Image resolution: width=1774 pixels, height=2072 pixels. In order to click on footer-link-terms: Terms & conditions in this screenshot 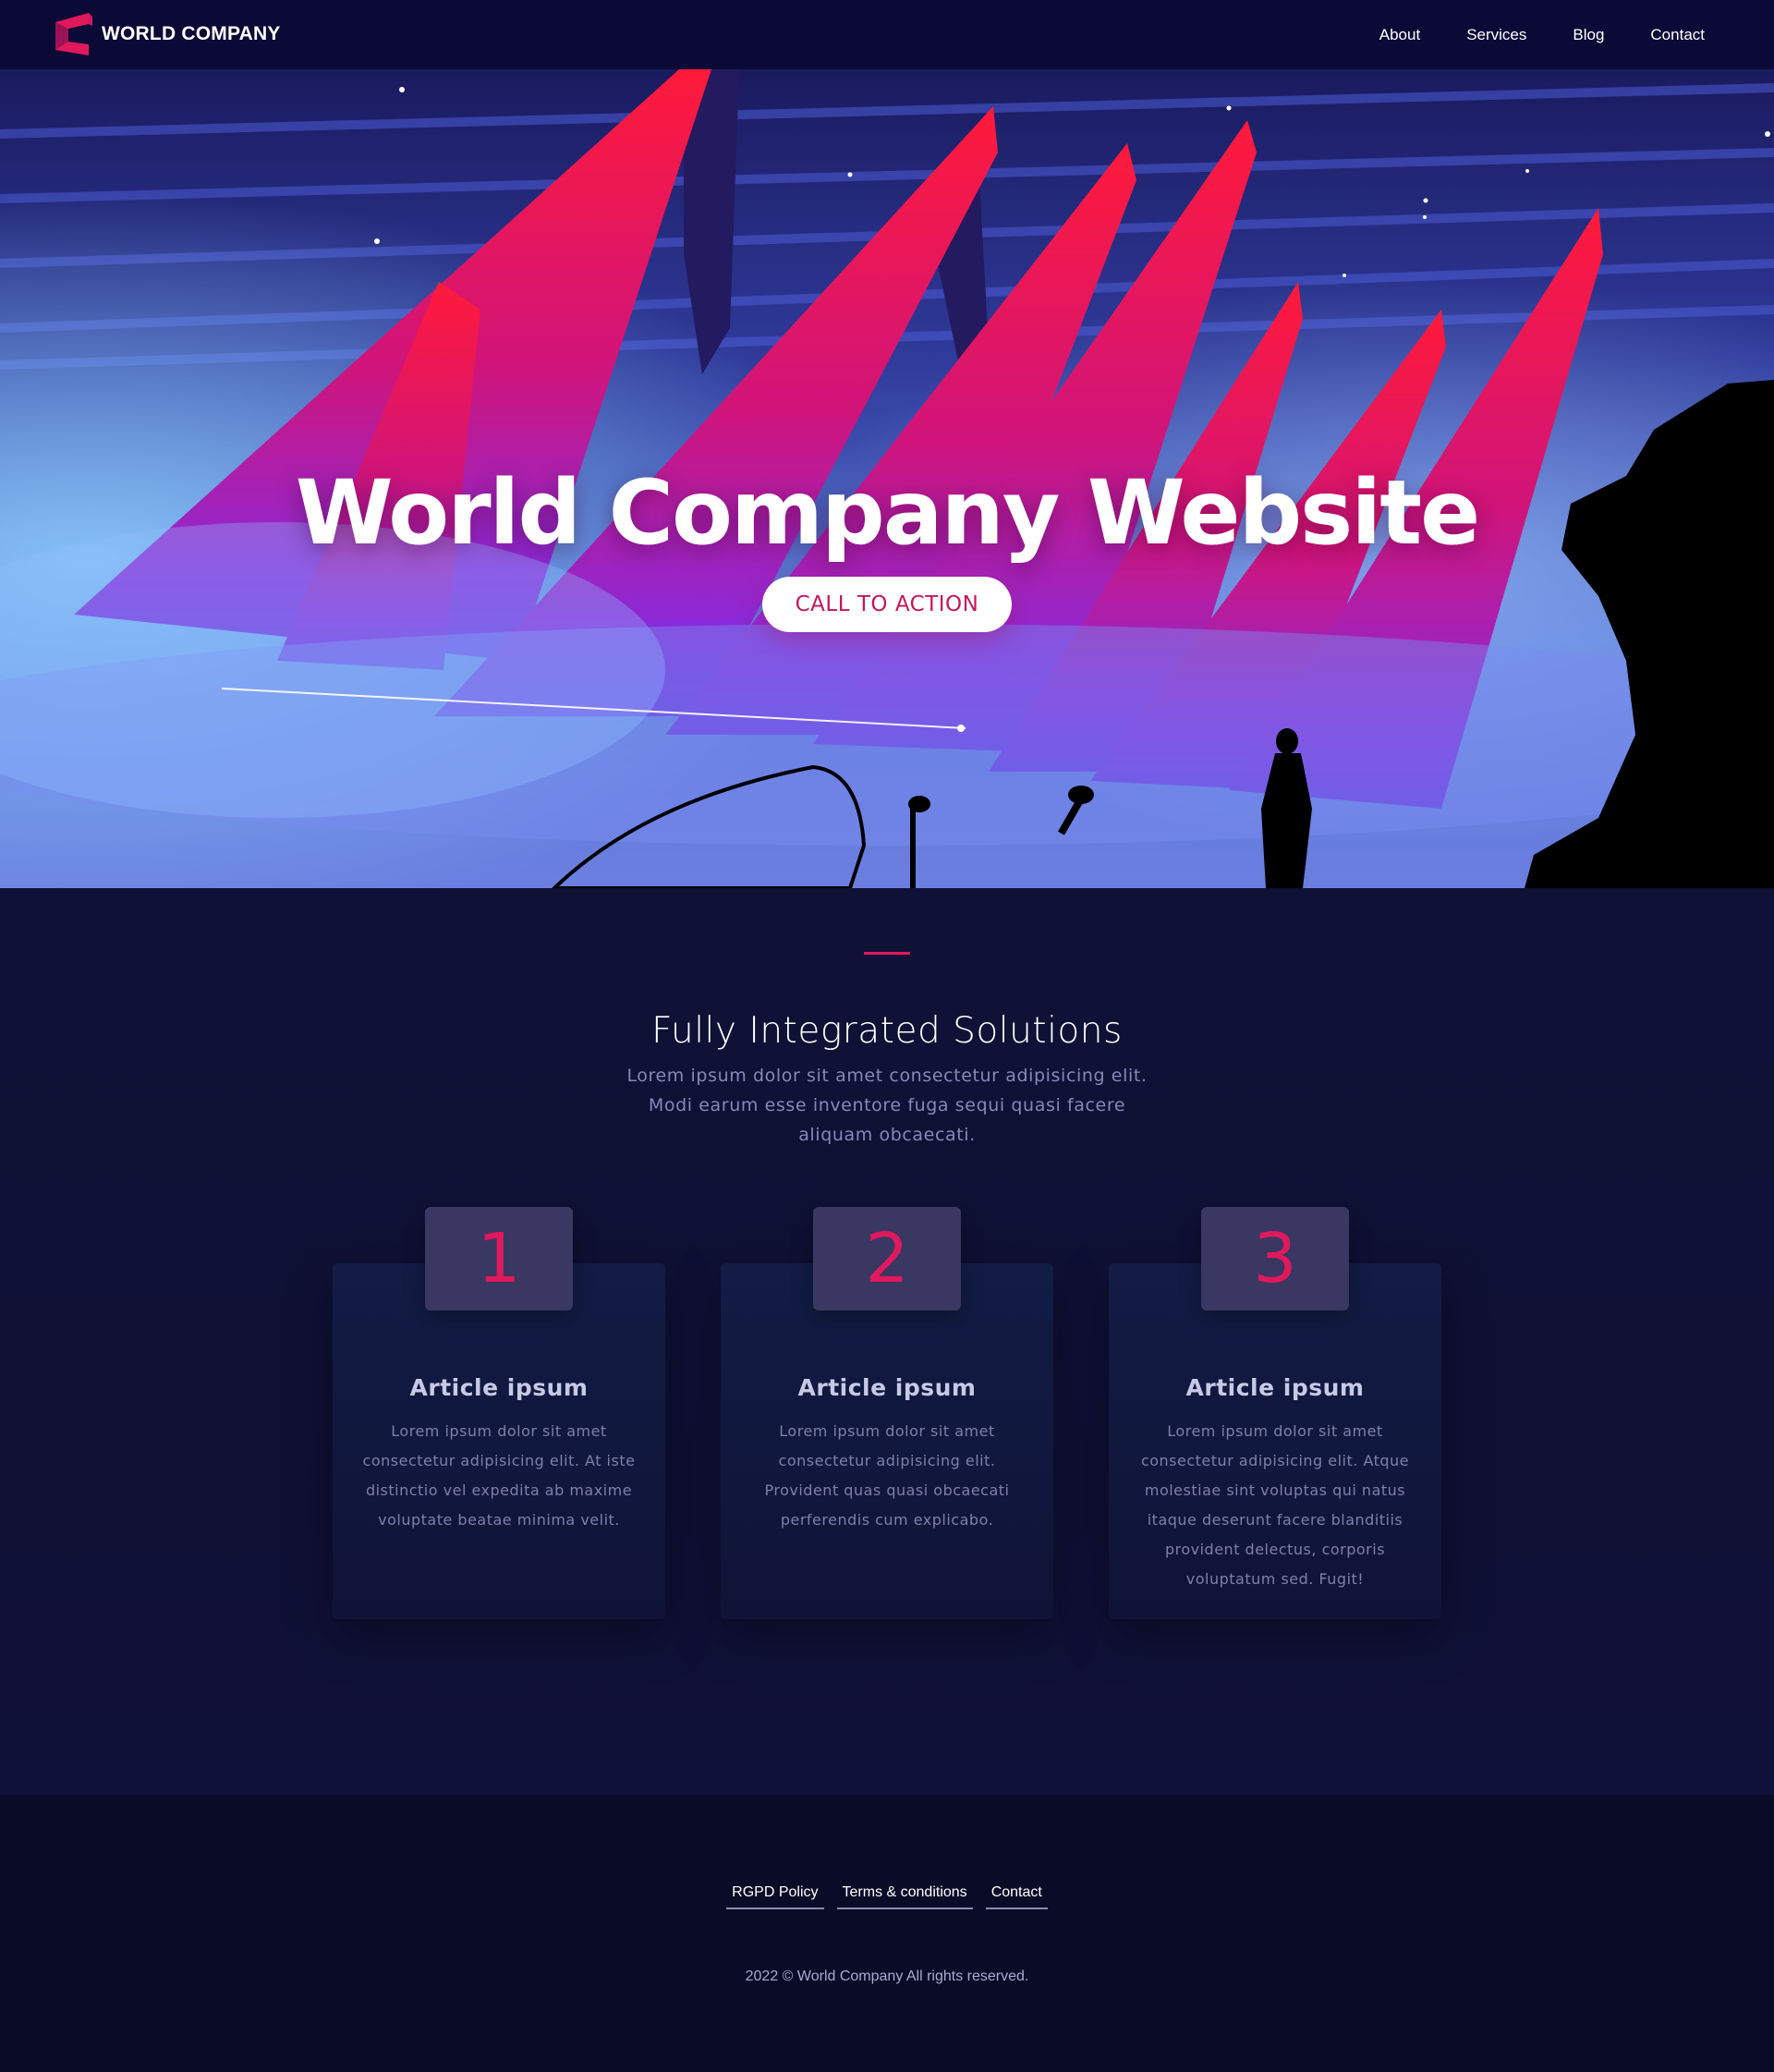, I will do `click(904, 1896)`.